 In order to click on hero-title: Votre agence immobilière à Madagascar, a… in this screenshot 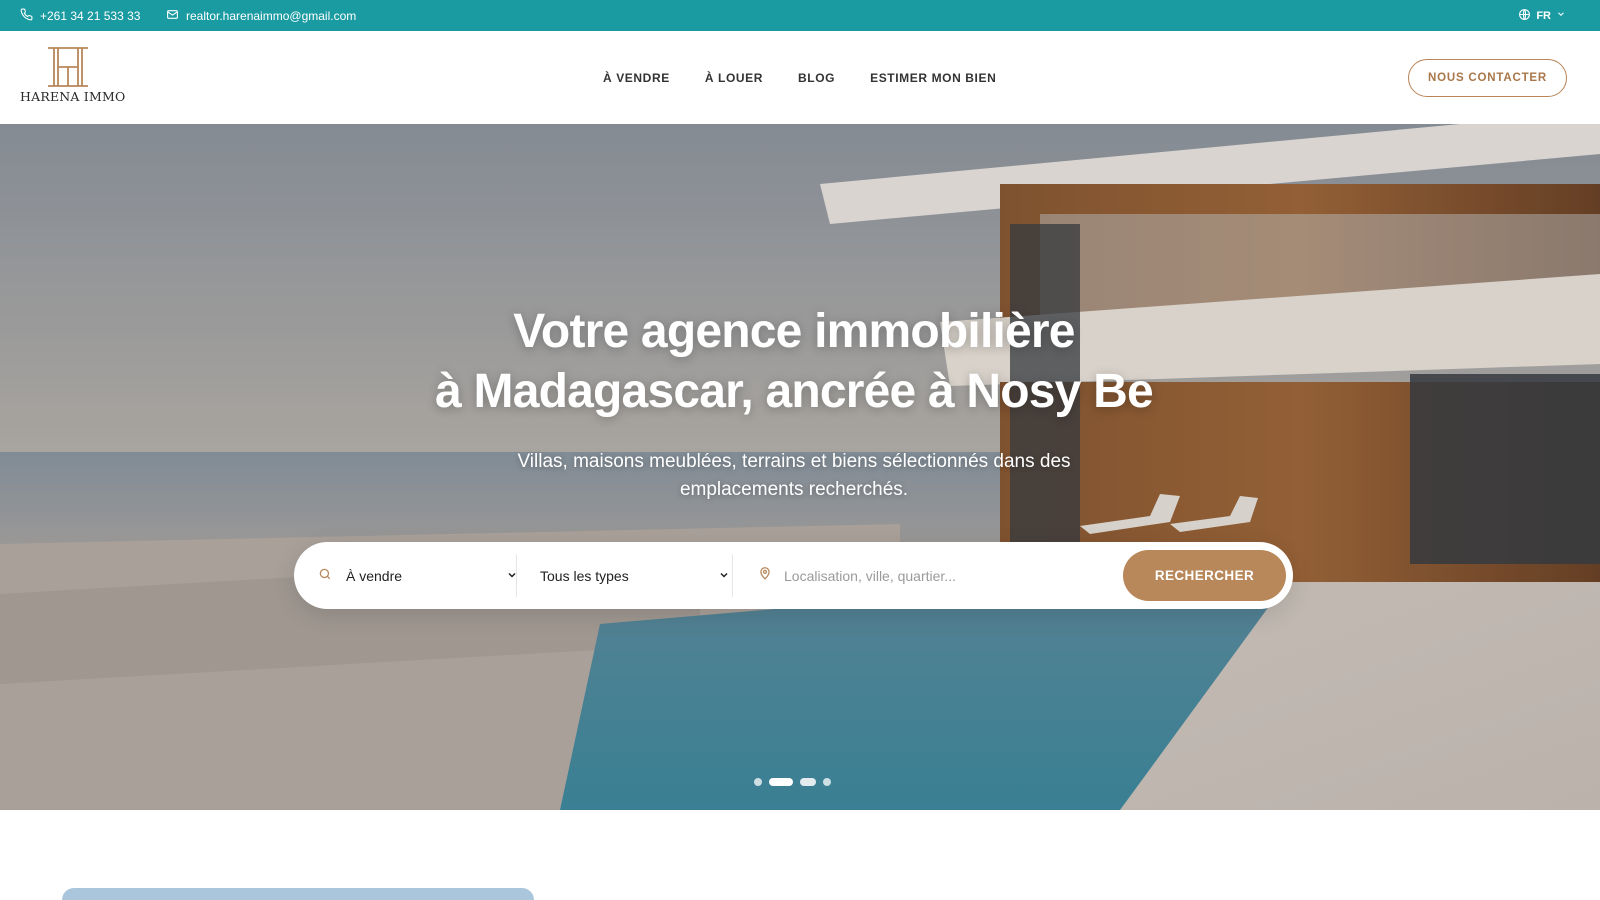, I will do `click(794, 362)`.